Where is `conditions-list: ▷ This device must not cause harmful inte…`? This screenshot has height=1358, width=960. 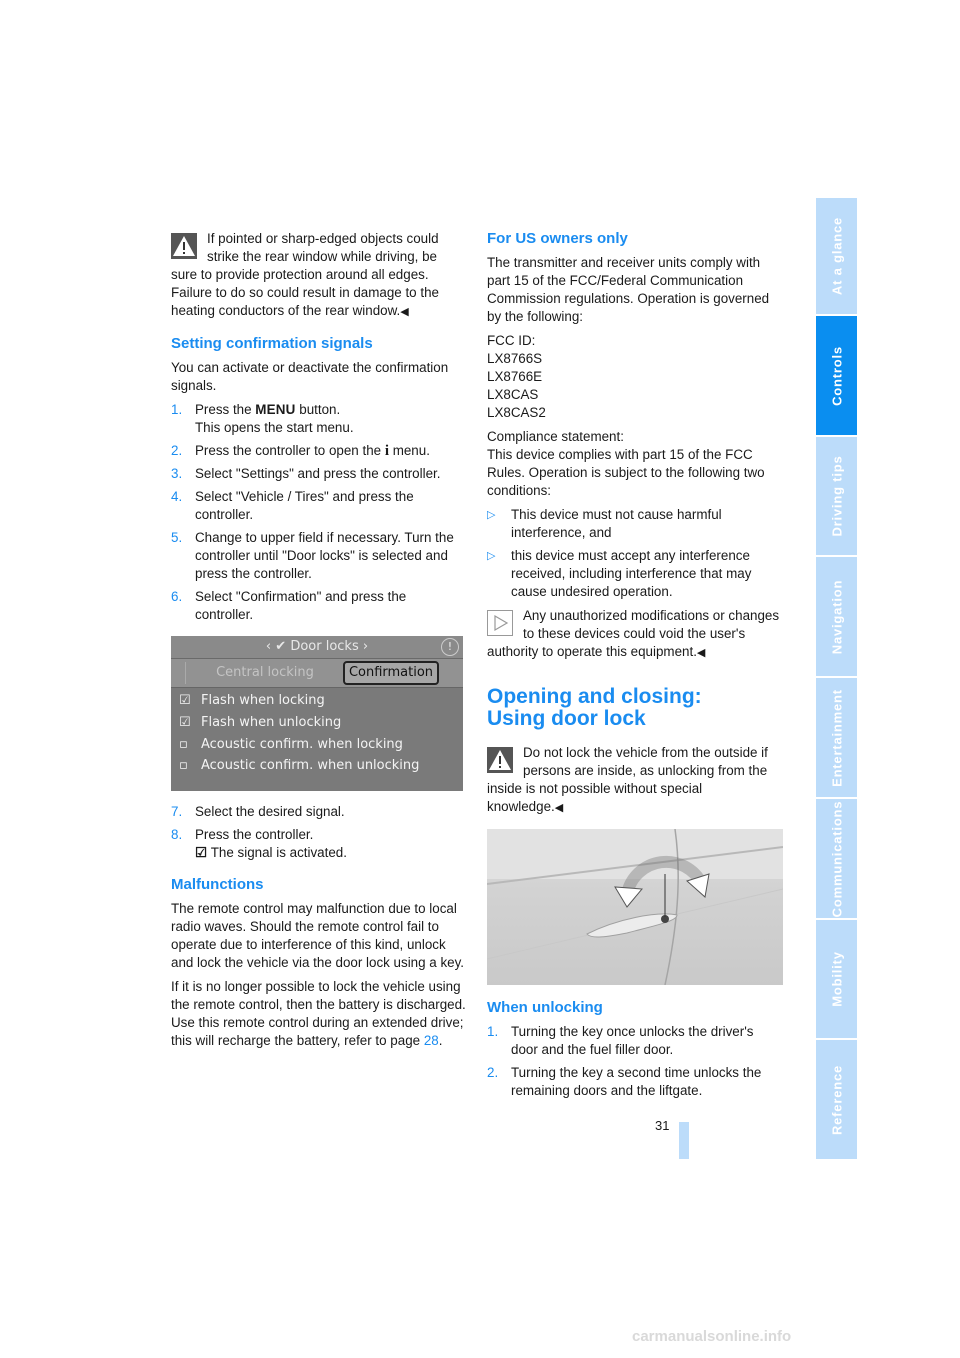
conditions-list: ▷ This device must not cause harmful inte… is located at coordinates (634, 553).